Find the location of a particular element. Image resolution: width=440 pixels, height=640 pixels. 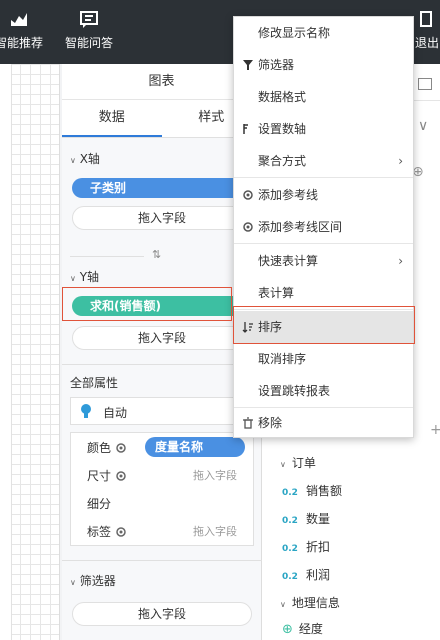

tree-field-sales: 0.2 销售额 is located at coordinates (312, 490).